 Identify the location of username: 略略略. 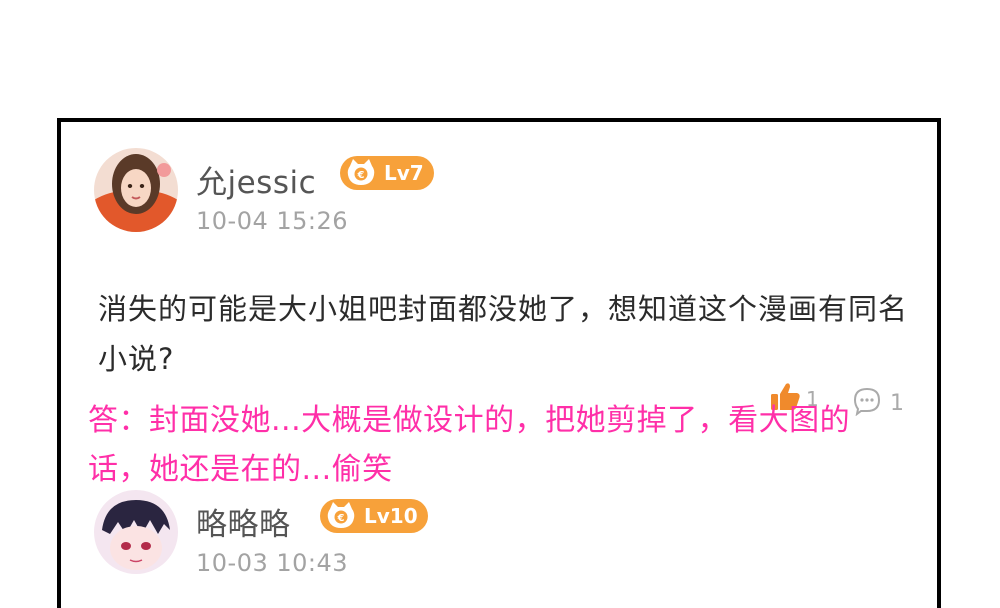
(243, 521).